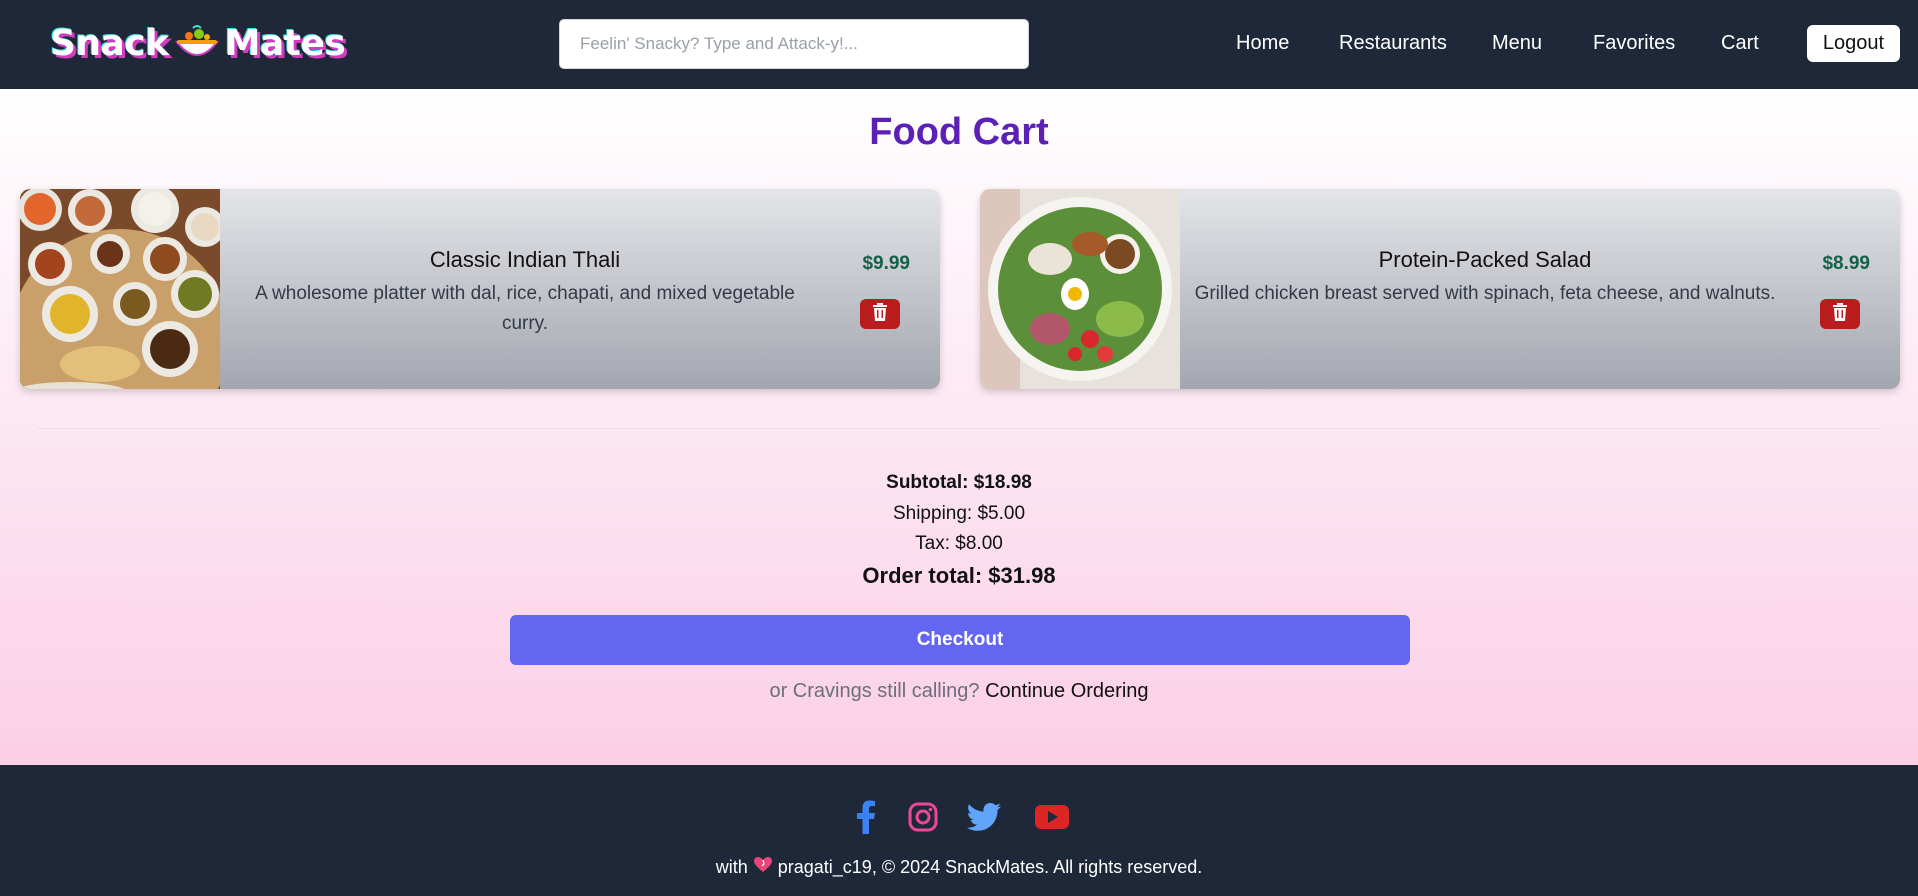 Image resolution: width=1918 pixels, height=896 pixels. I want to click on item-name: Classic Indian Thali, so click(525, 259).